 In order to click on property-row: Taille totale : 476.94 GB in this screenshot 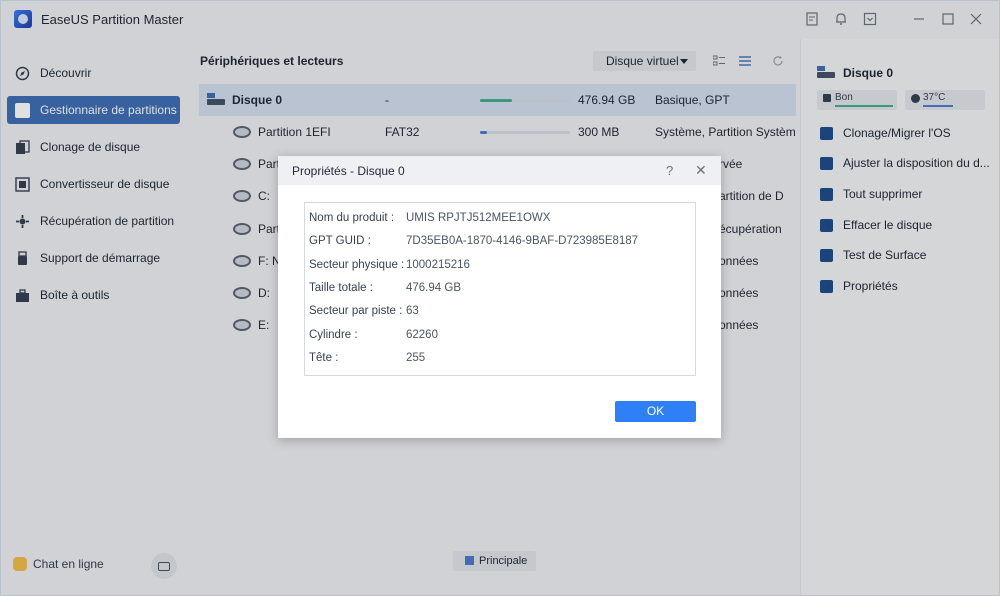, I will do `click(501, 290)`.